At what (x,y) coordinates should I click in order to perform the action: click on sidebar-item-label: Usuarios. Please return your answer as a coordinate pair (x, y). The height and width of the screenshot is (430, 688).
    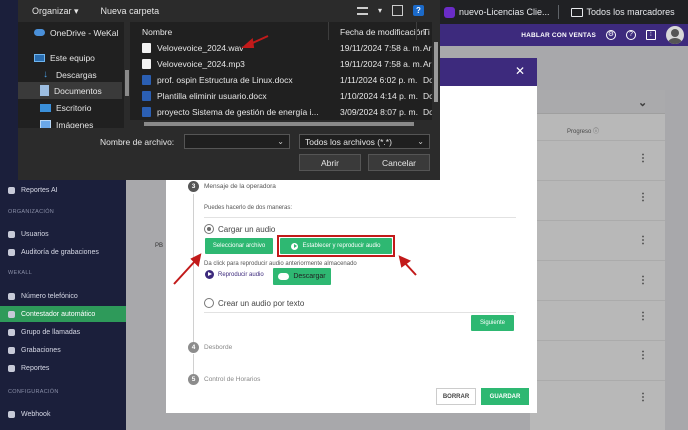
    Looking at the image, I should click on (35, 234).